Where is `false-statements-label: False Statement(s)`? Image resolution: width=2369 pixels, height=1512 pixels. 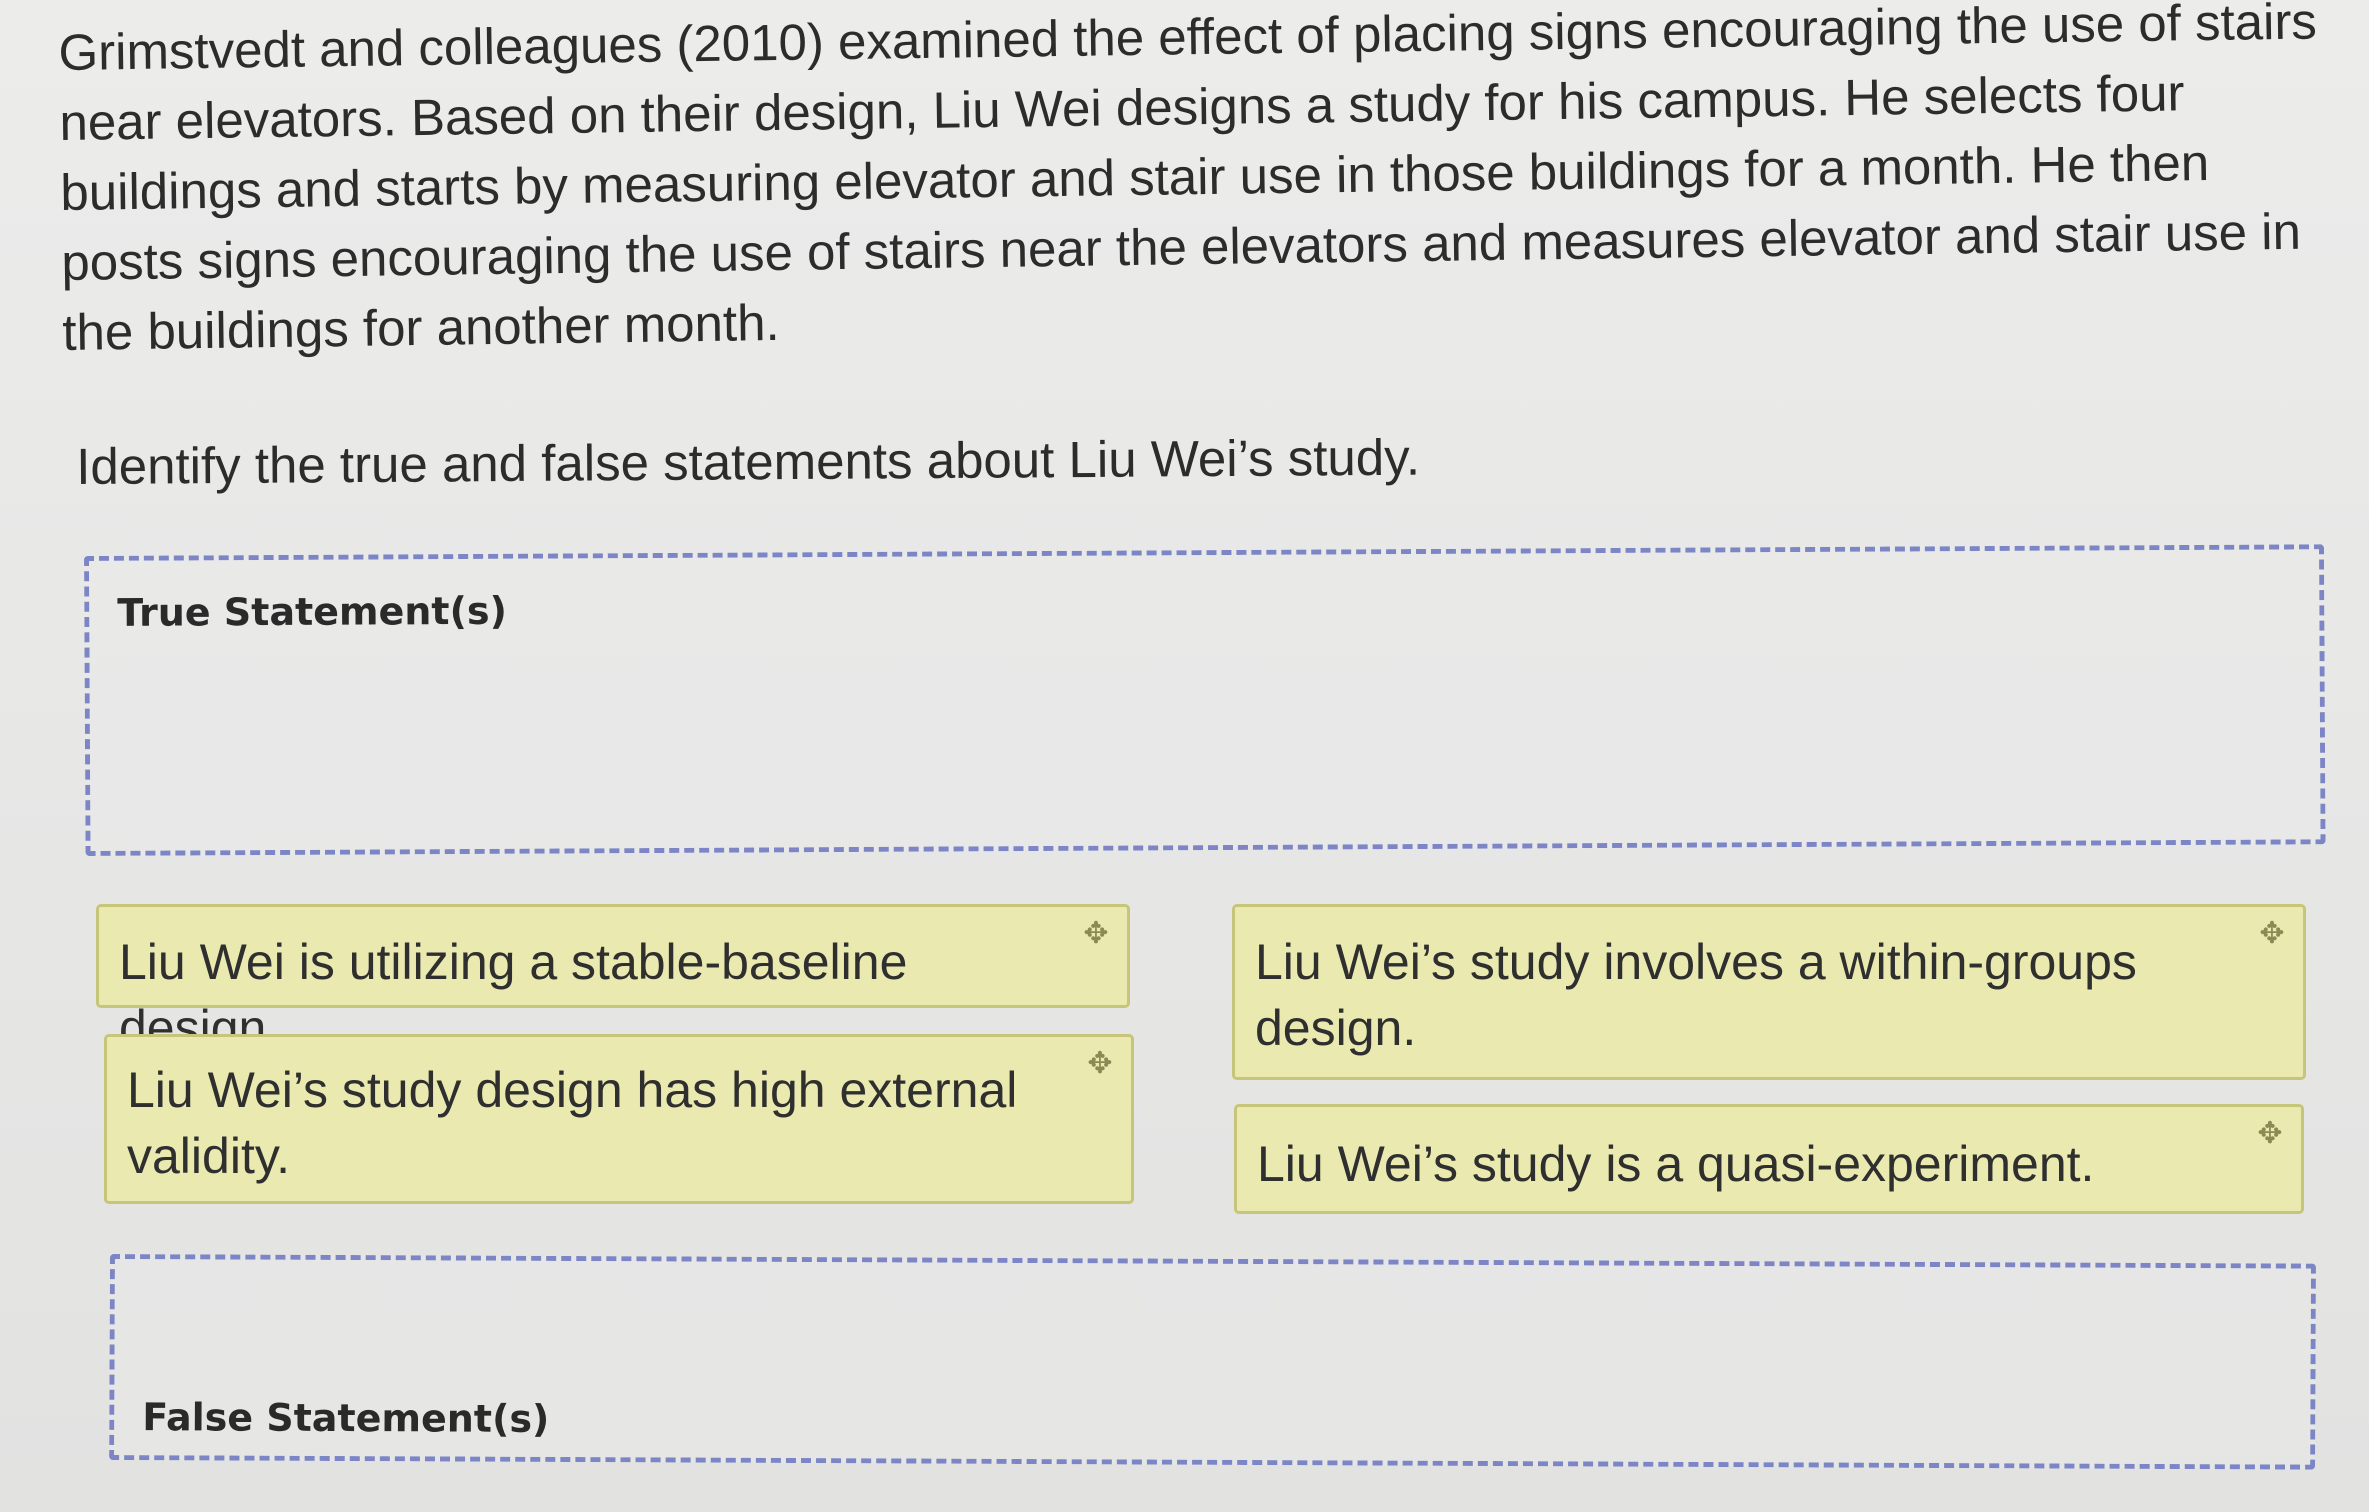 false-statements-label: False Statement(s) is located at coordinates (346, 1418).